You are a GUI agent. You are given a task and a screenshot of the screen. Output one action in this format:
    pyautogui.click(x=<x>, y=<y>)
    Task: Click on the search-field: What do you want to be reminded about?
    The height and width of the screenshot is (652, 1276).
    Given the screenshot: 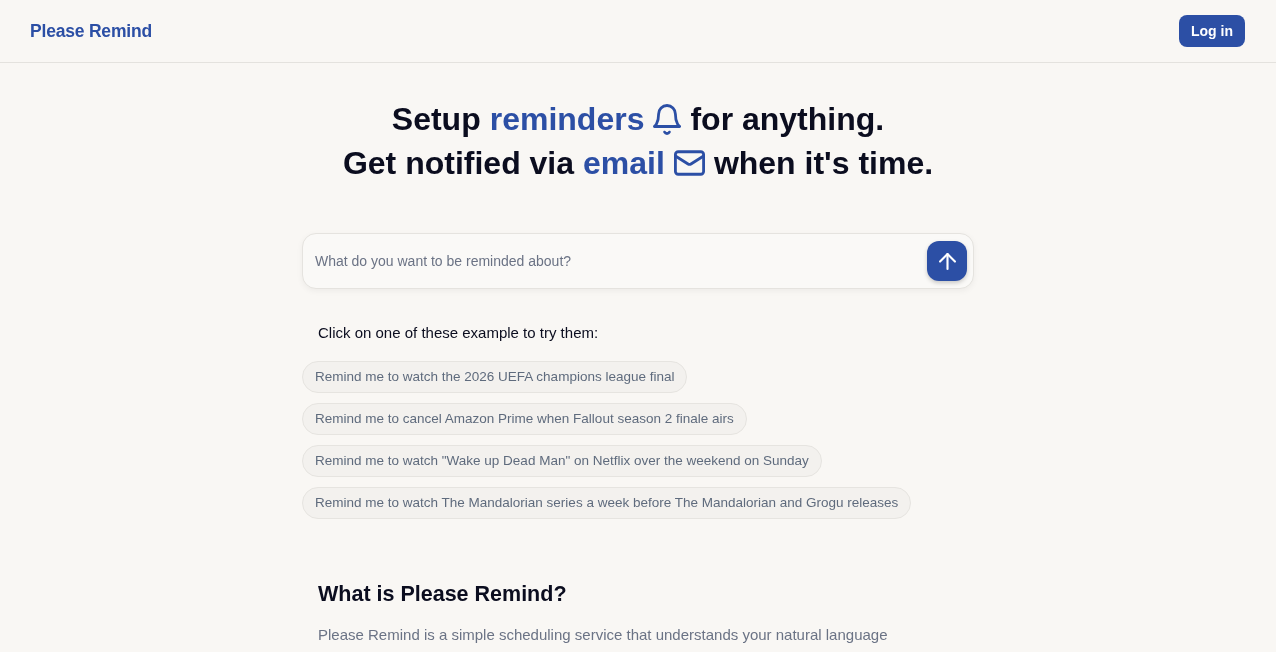 What is the action you would take?
    pyautogui.click(x=638, y=261)
    